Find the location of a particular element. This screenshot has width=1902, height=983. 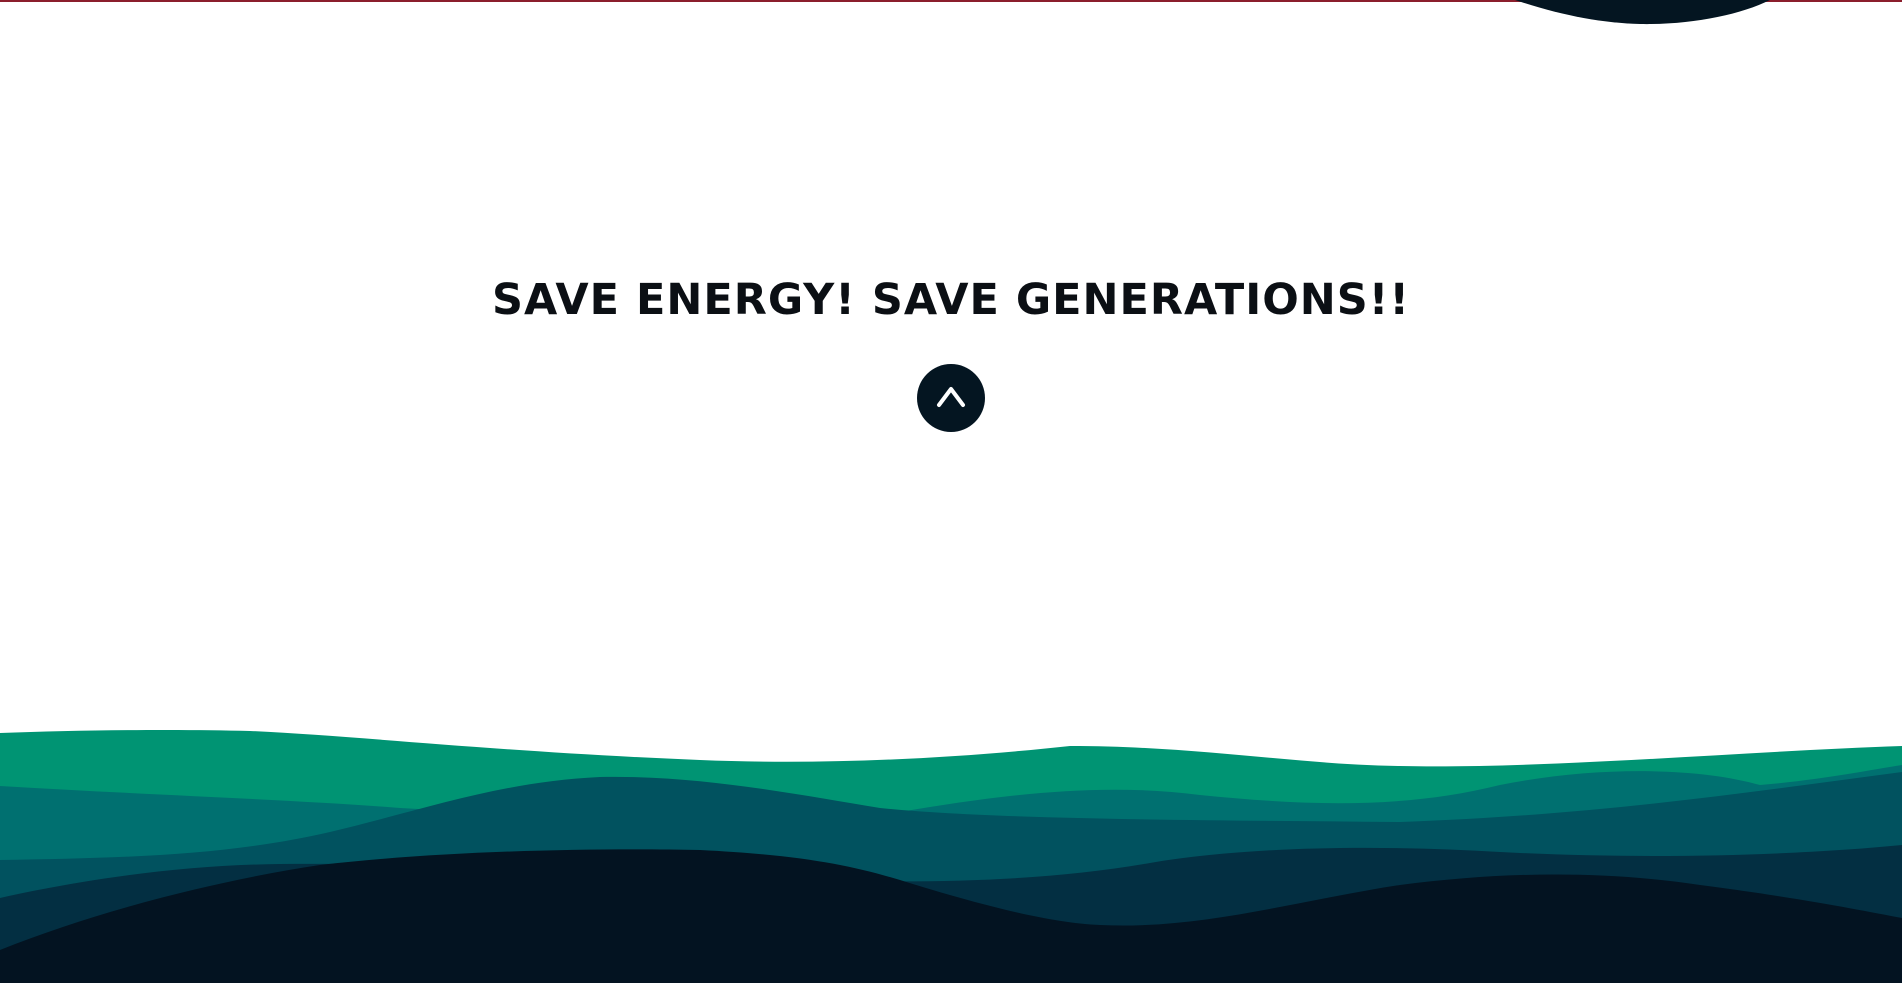

scroll-to-top-button is located at coordinates (951, 398).